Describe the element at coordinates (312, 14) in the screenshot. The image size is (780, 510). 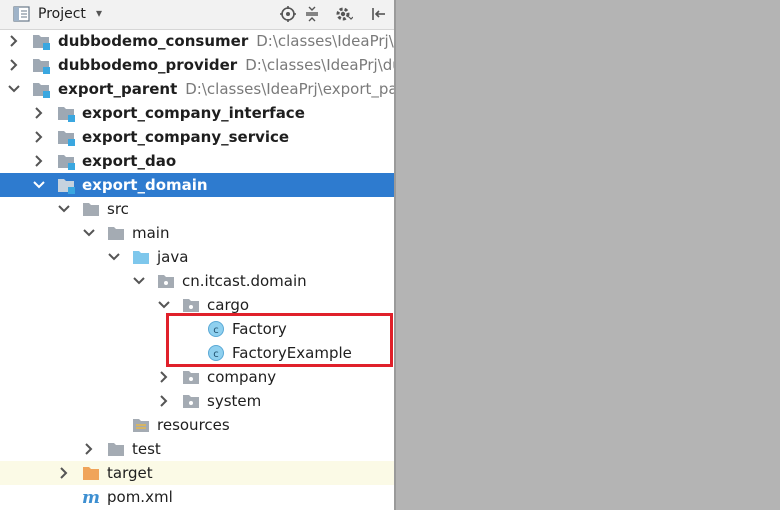
I see `collapse-all-icon` at that location.